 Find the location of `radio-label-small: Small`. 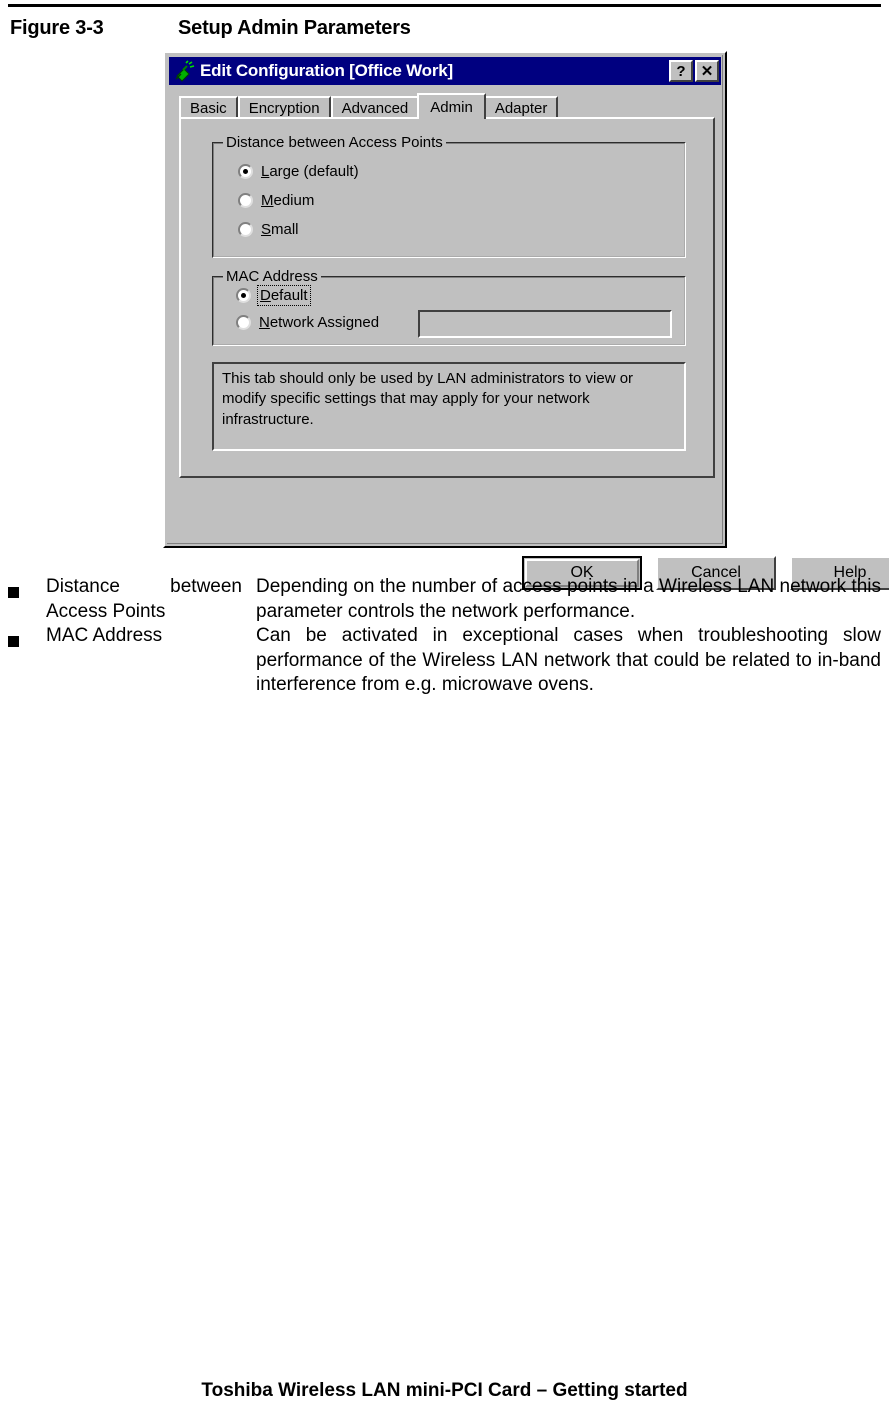

radio-label-small: Small is located at coordinates (280, 229).